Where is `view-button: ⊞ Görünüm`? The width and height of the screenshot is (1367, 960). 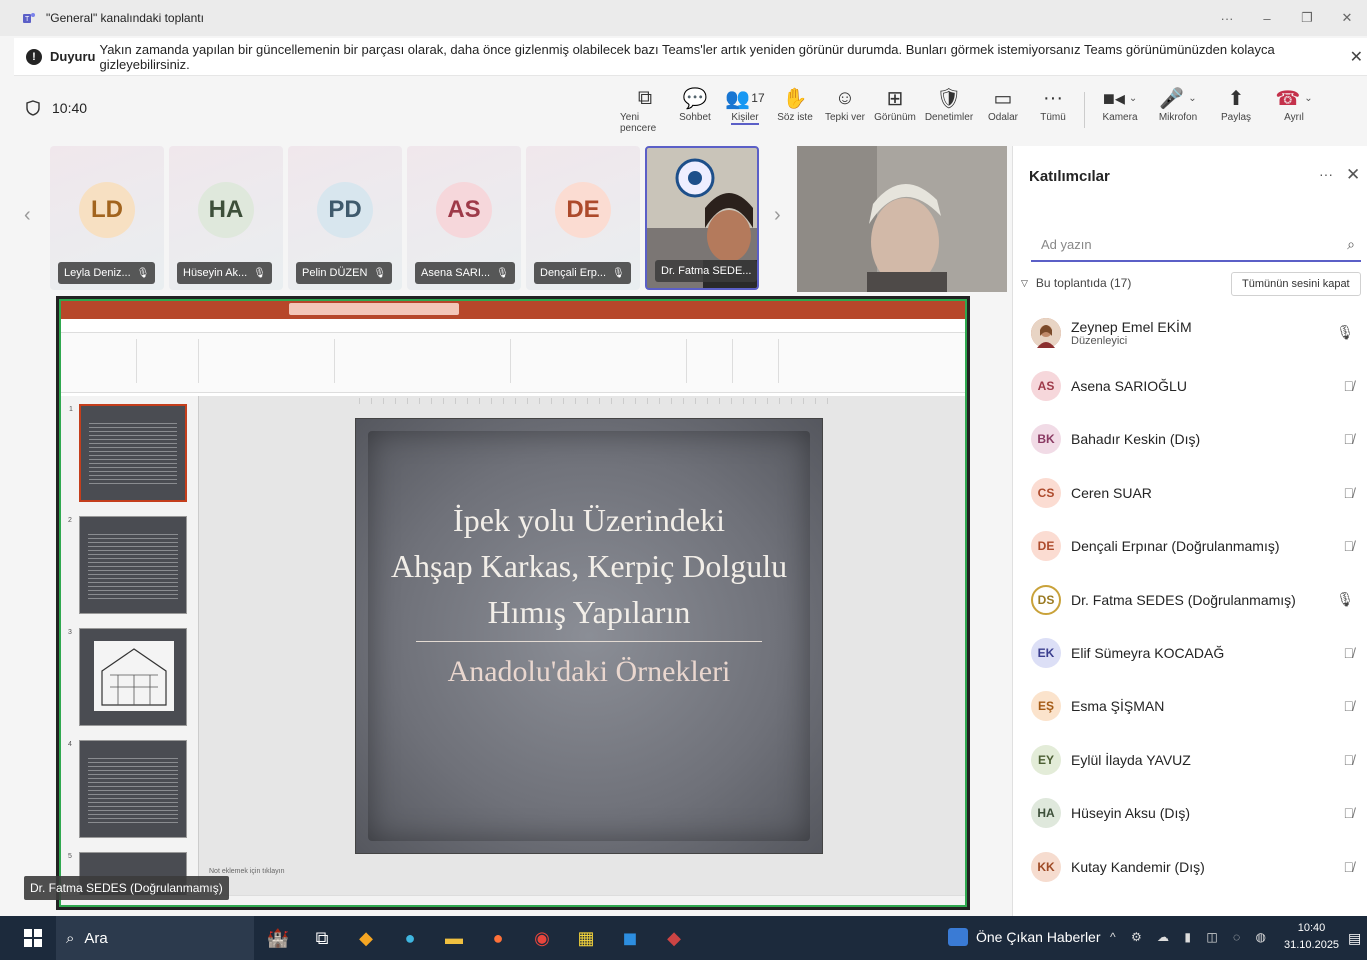
view-button: ⊞ Görünüm is located at coordinates (895, 109).